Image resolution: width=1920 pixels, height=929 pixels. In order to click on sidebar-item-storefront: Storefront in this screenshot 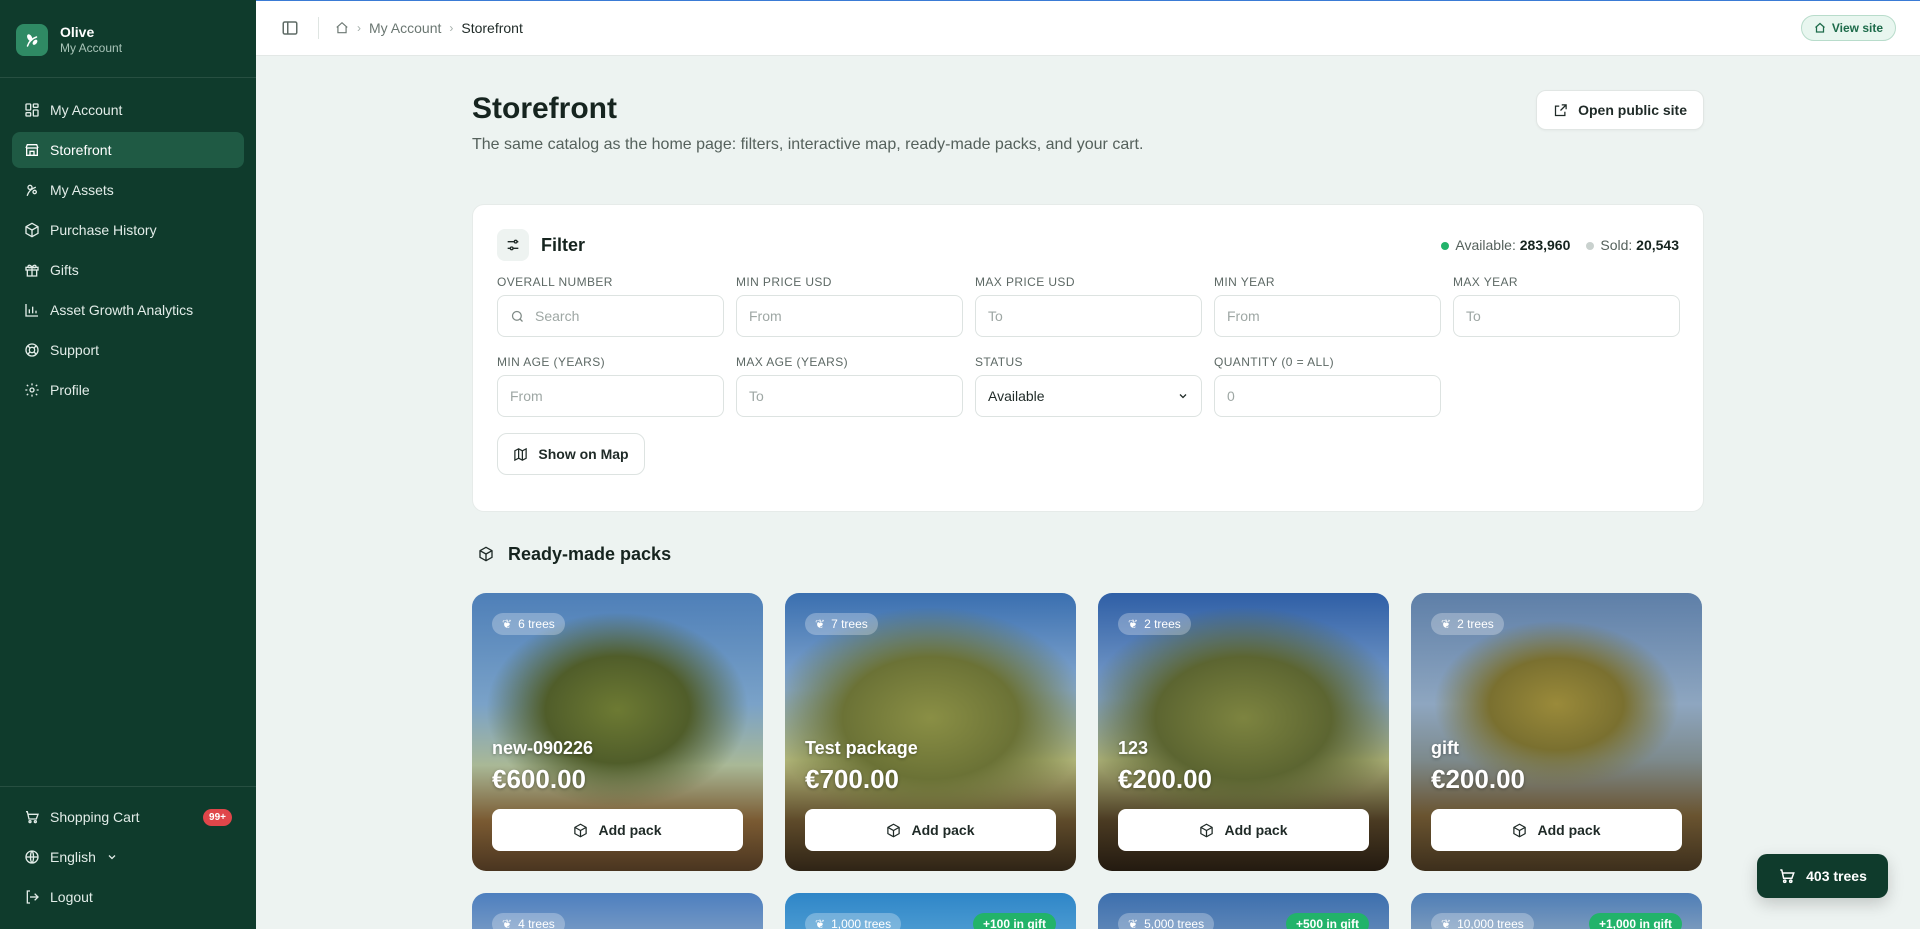, I will do `click(128, 150)`.